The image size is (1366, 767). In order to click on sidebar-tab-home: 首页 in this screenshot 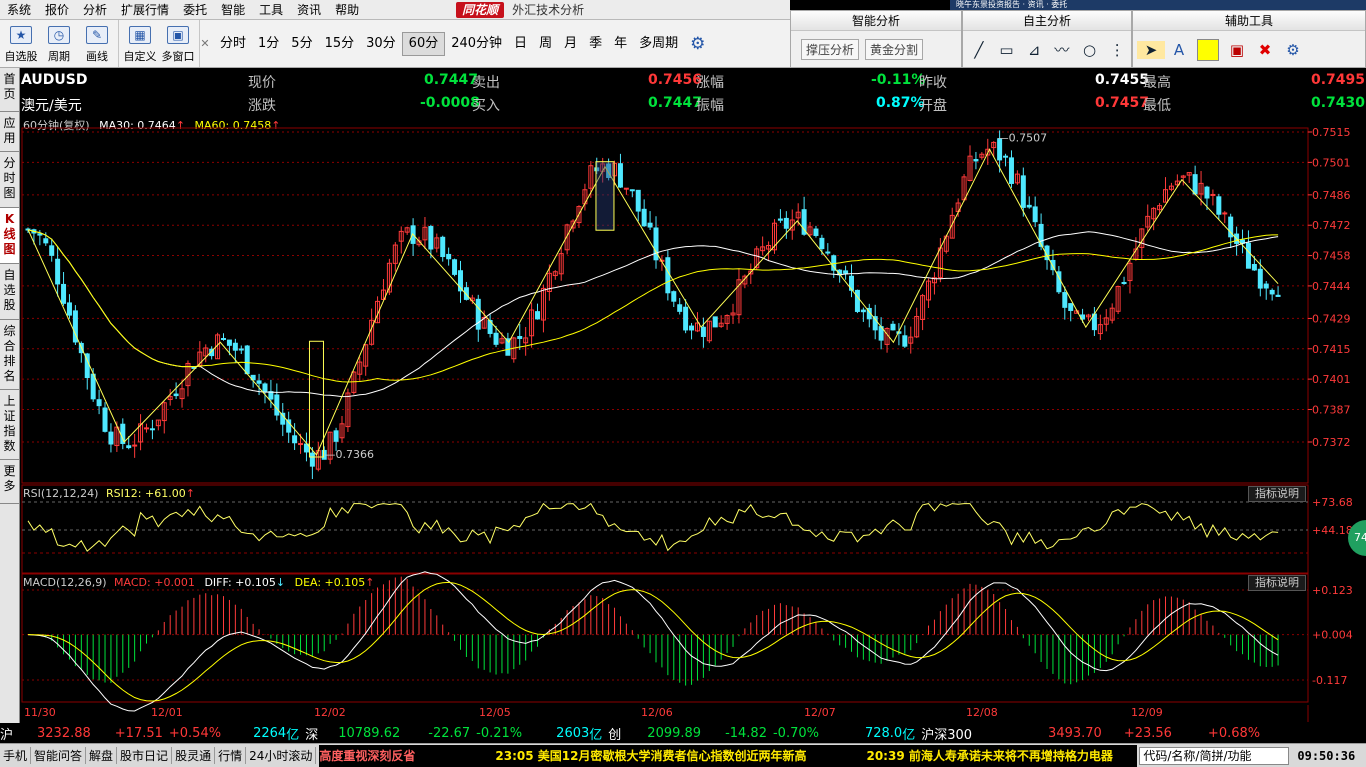, I will do `click(9, 90)`.